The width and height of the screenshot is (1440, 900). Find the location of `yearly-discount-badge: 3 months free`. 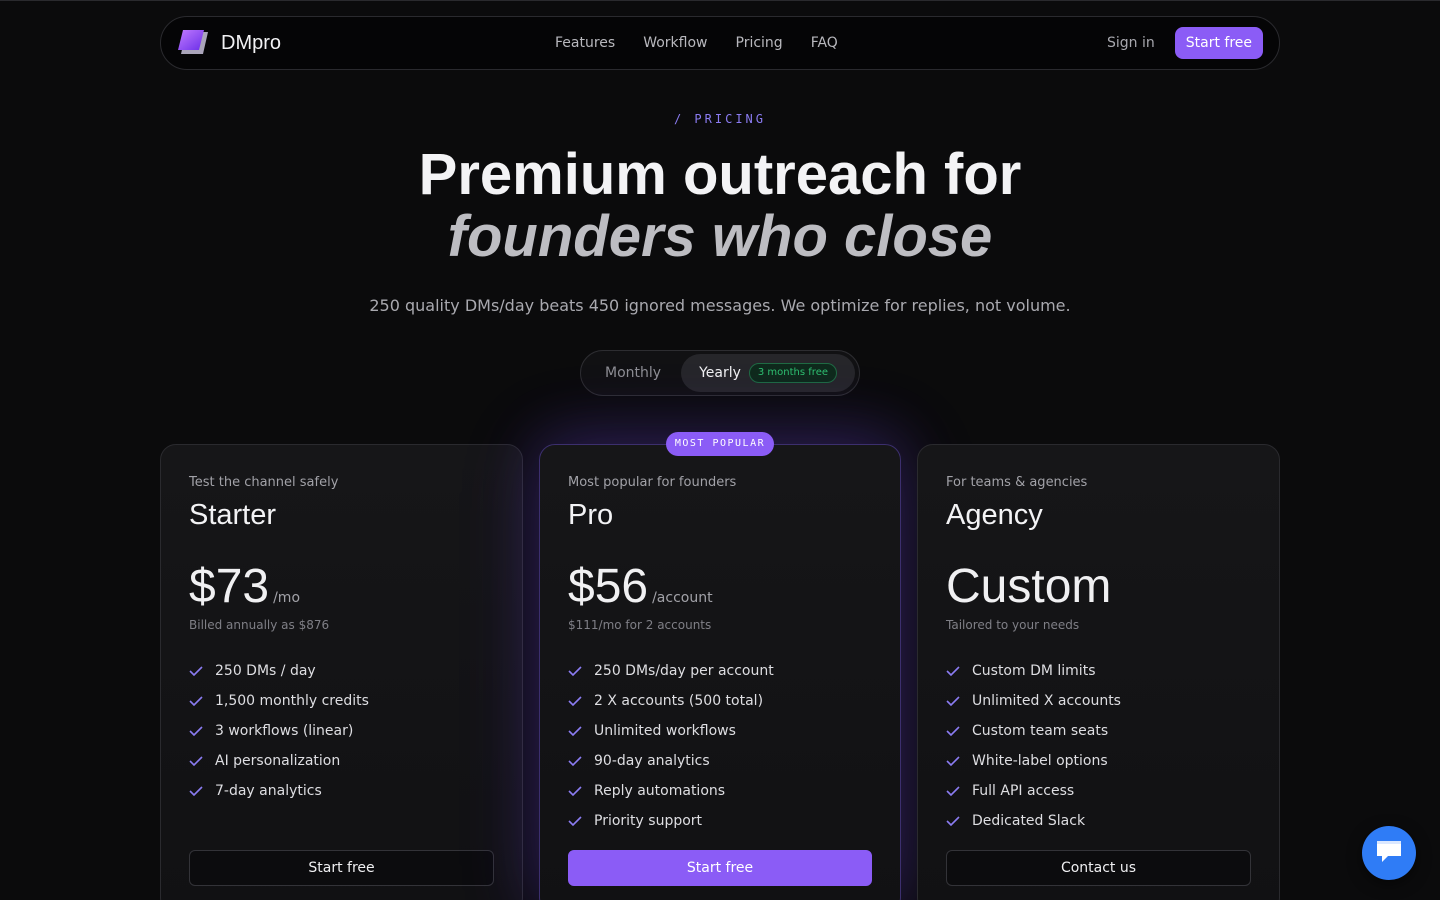

yearly-discount-badge: 3 months free is located at coordinates (792, 373).